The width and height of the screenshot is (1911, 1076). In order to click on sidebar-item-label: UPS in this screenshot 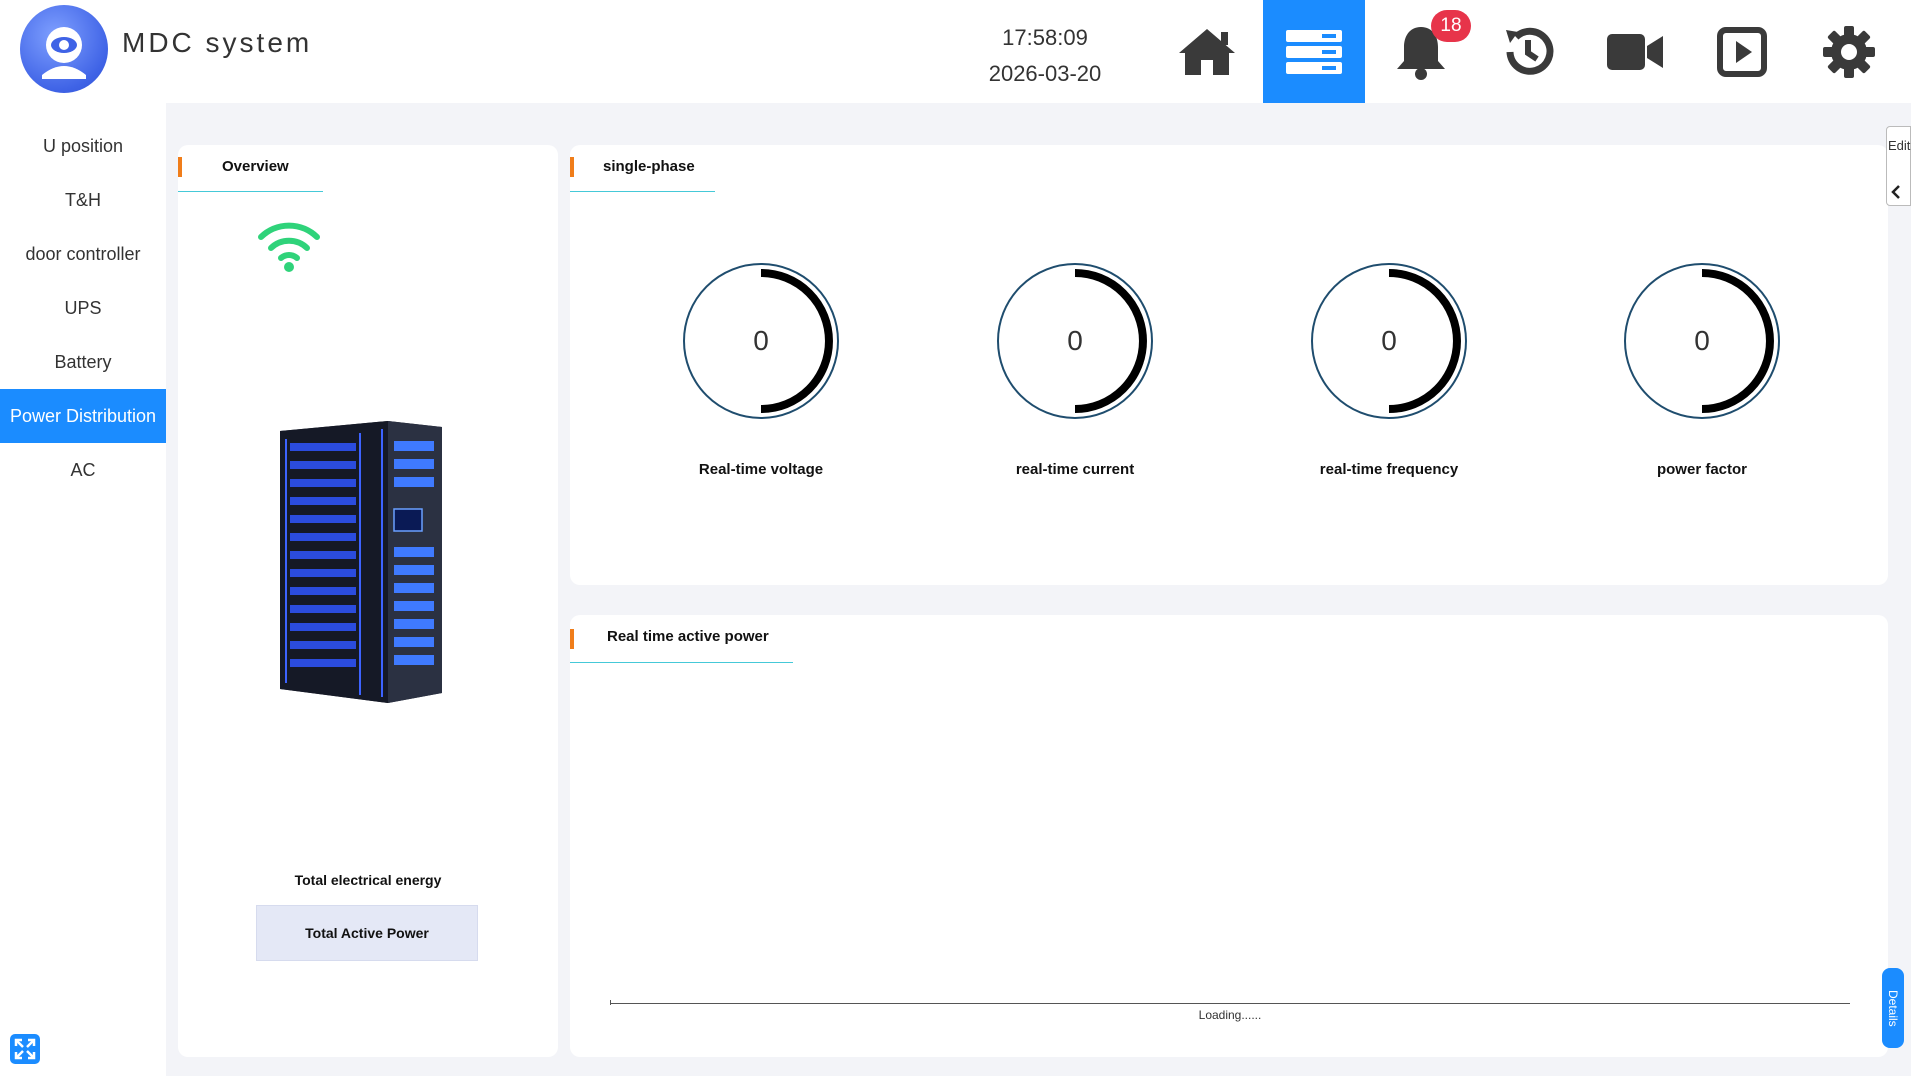, I will do `click(83, 307)`.